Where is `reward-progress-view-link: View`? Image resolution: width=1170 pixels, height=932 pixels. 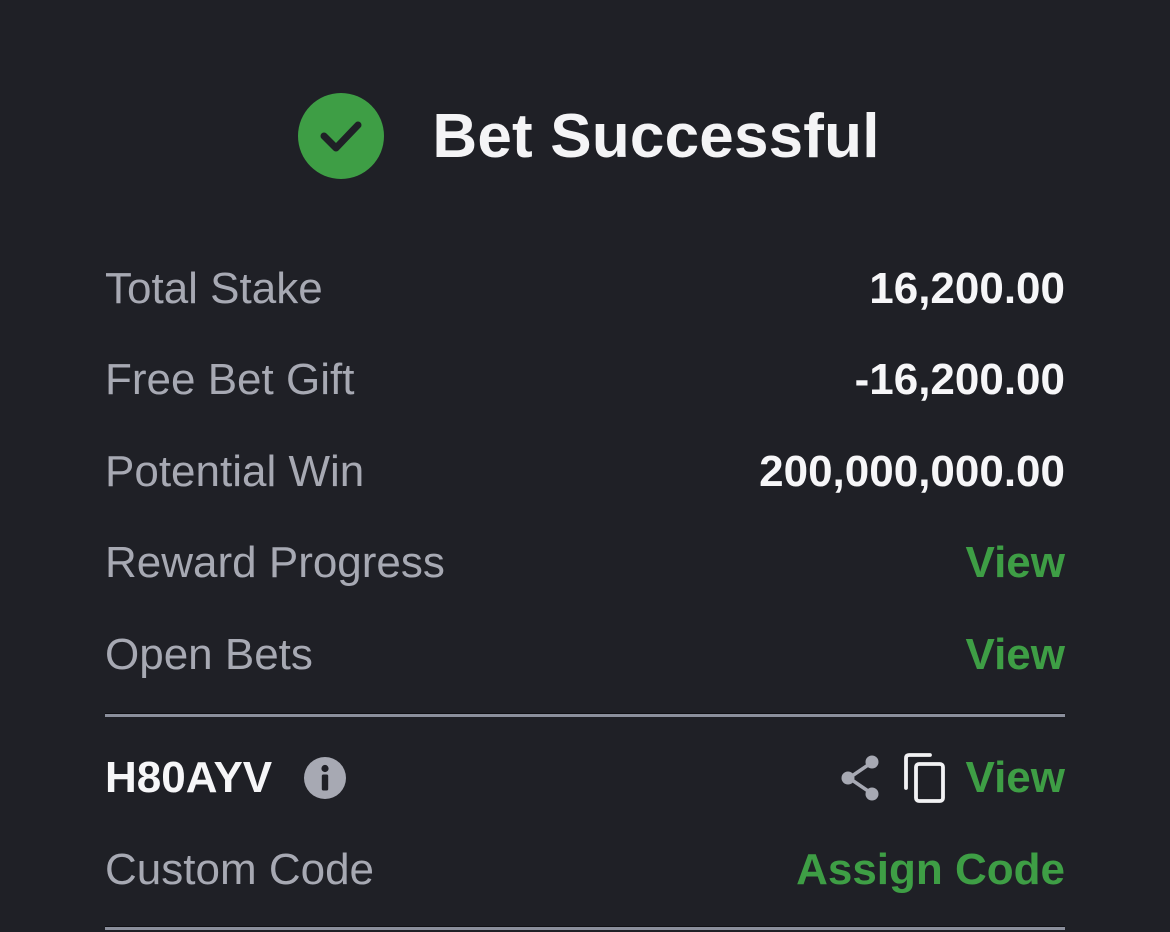 reward-progress-view-link: View is located at coordinates (1015, 563).